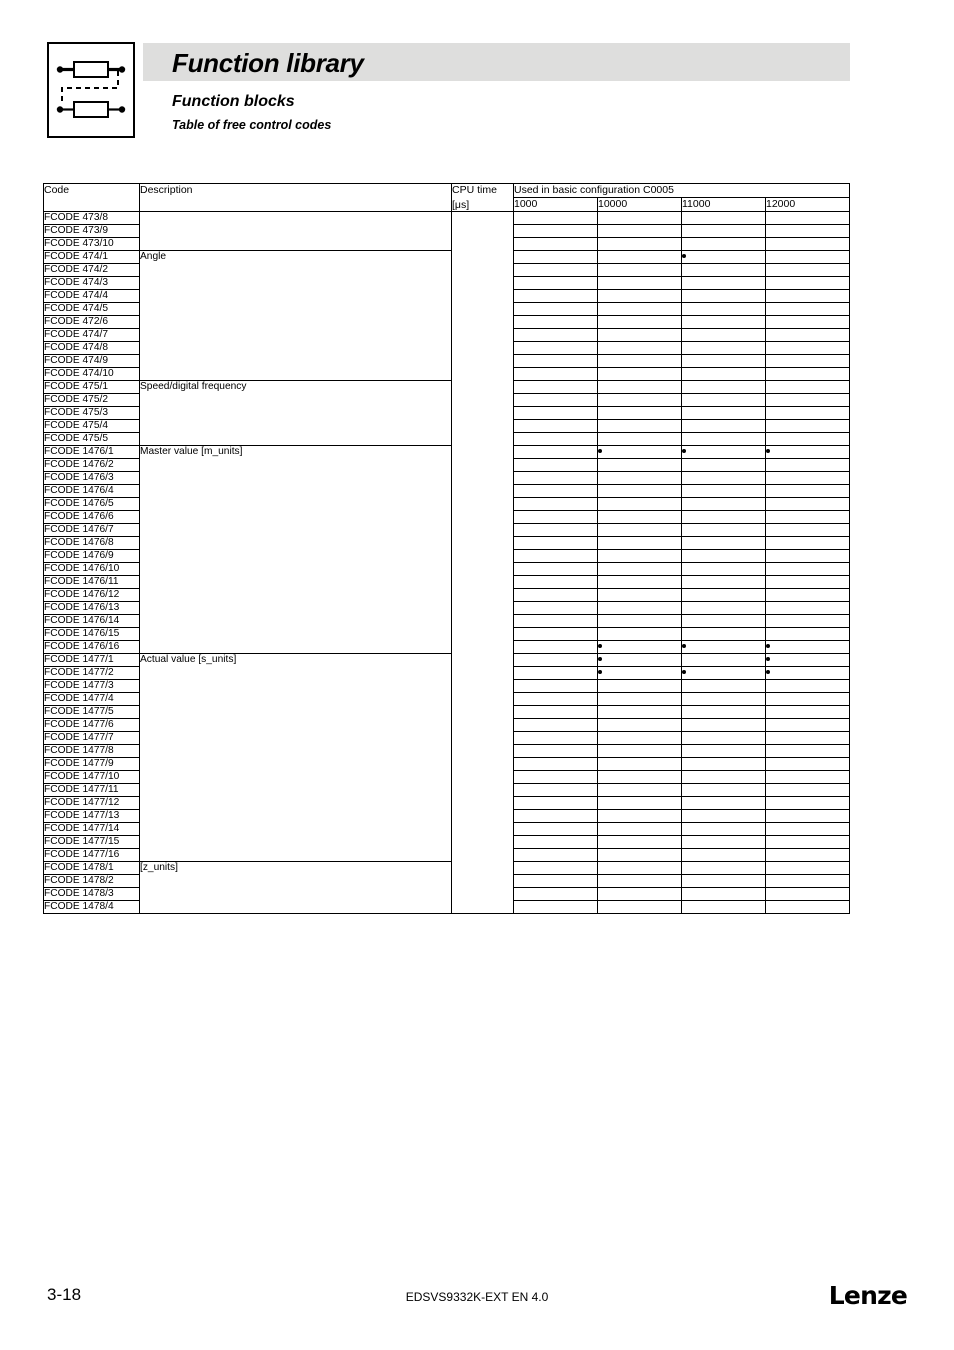 This screenshot has width=954, height=1350. What do you see at coordinates (91, 686) in the screenshot?
I see `cell-code: FCODE 1477/3` at bounding box center [91, 686].